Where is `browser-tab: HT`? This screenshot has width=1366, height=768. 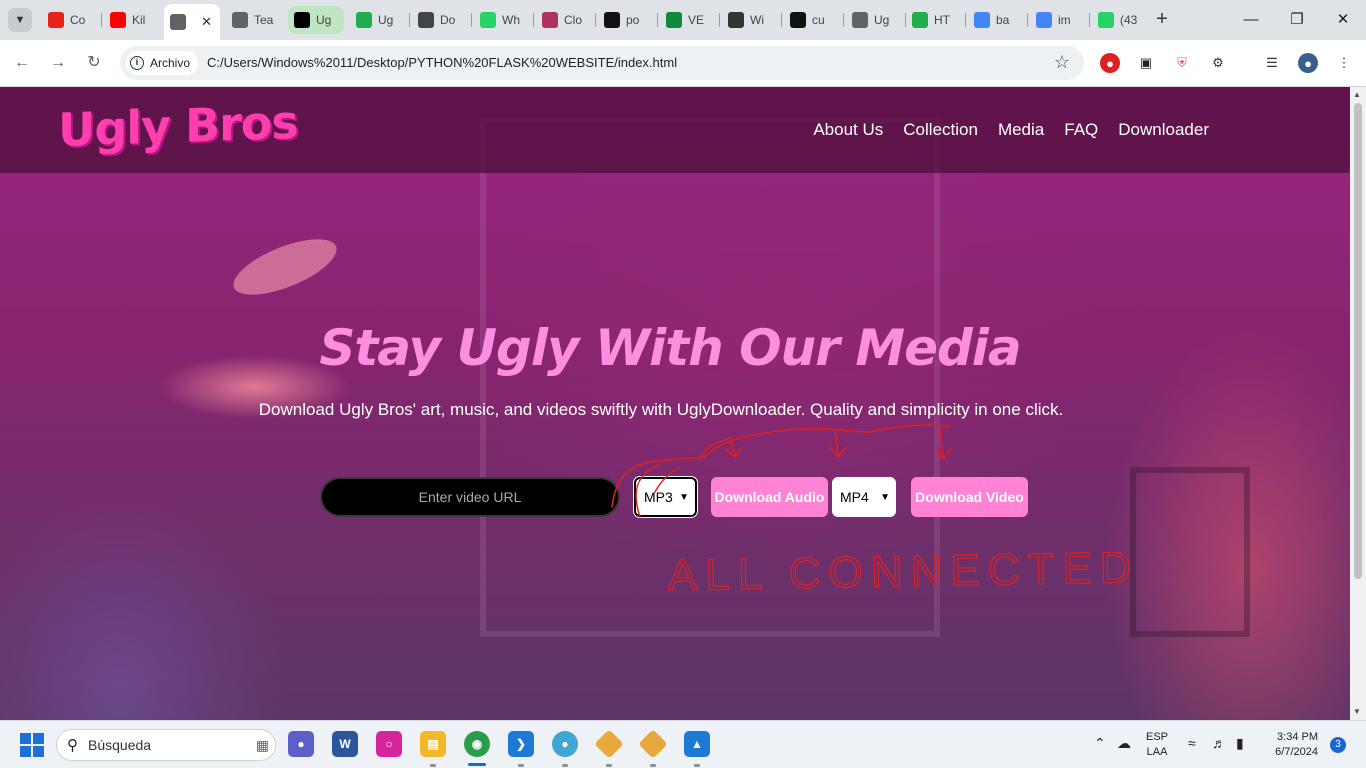 browser-tab: HT is located at coordinates (934, 20).